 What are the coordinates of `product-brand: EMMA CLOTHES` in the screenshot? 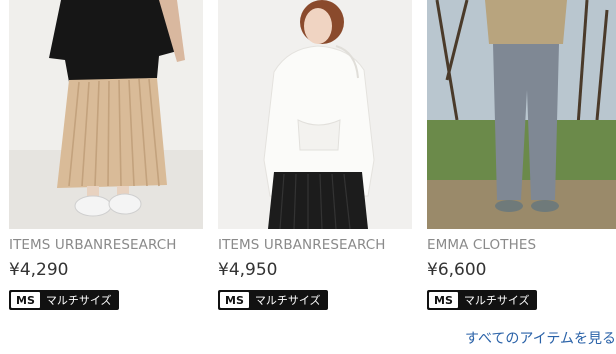 It's located at (521, 245).